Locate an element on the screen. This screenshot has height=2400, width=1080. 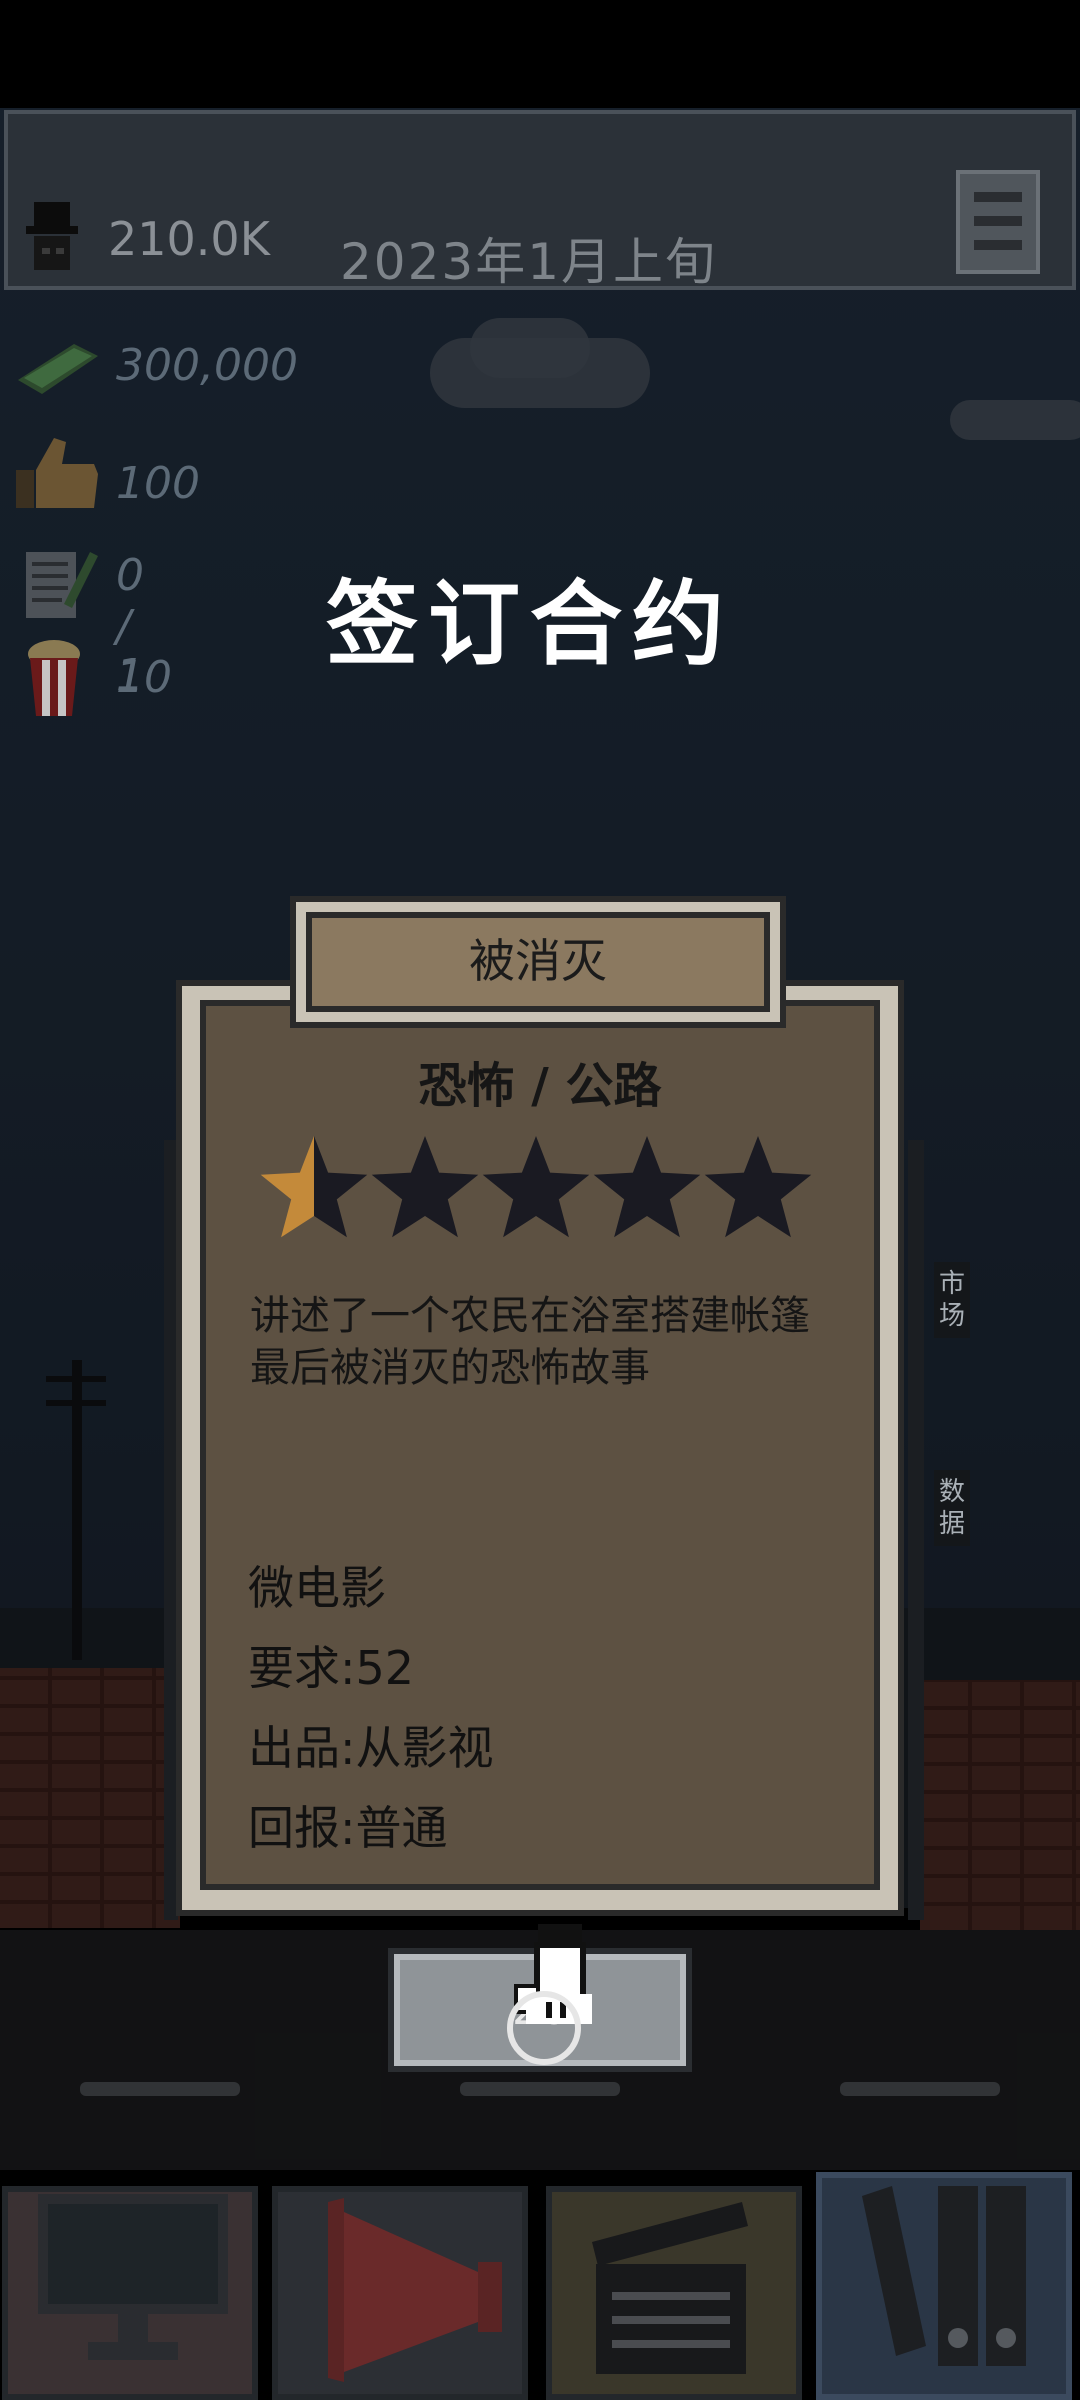
cash-icon is located at coordinates (58, 369).